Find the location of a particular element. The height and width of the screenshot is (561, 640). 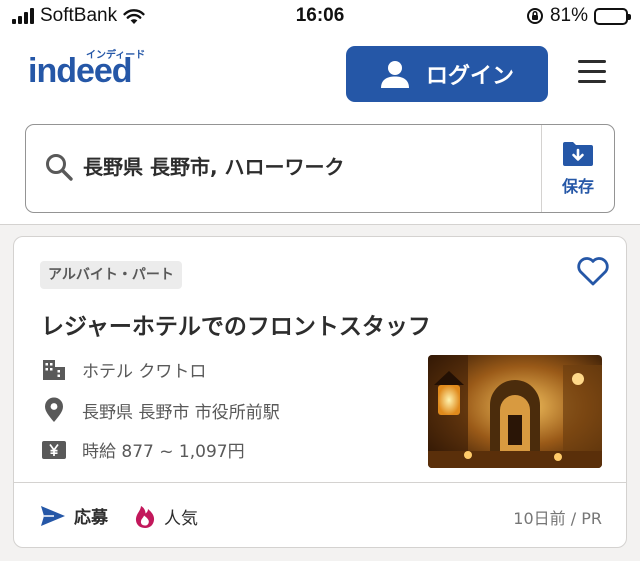

yen-icon is located at coordinates (54, 449).